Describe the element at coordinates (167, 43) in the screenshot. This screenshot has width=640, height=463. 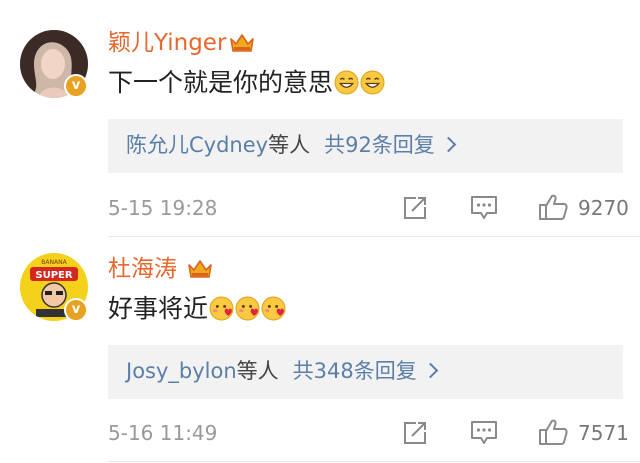
I see `comment-username: 颖儿Yinger` at that location.